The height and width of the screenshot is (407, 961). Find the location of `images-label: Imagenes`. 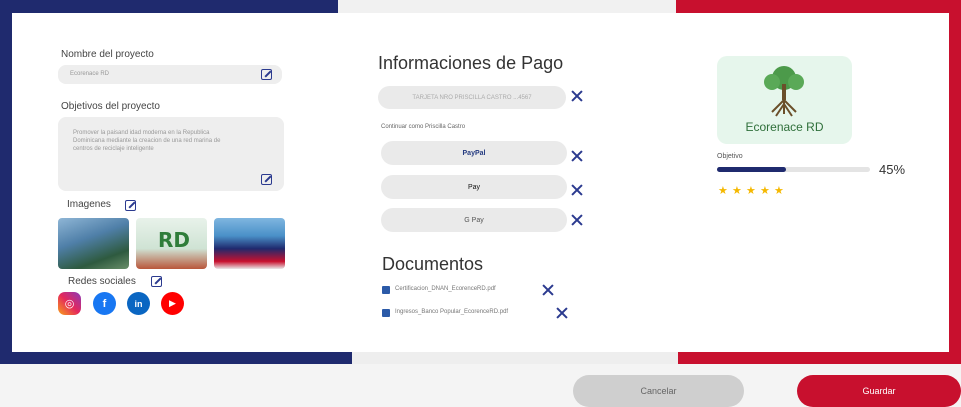

images-label: Imagenes is located at coordinates (89, 204).